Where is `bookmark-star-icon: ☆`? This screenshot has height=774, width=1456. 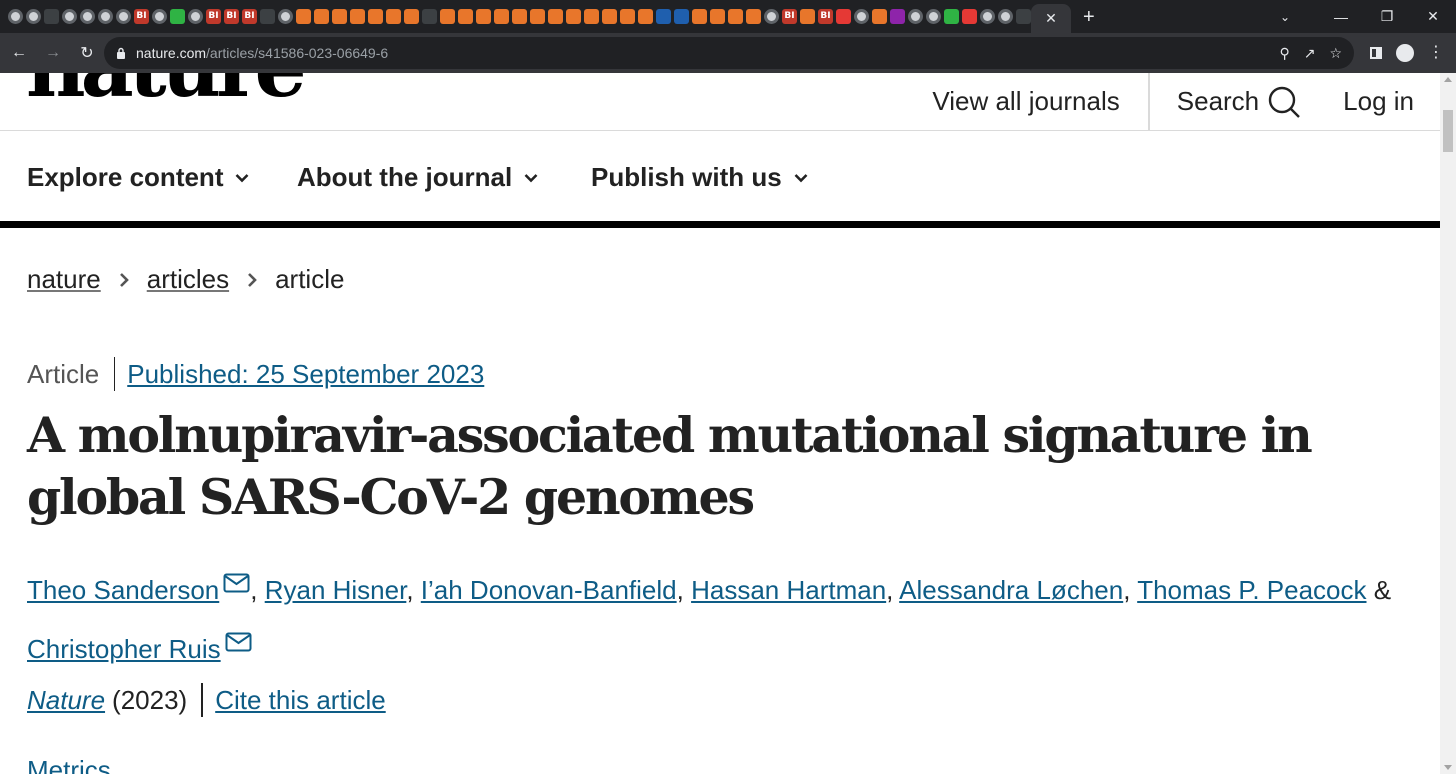 bookmark-star-icon: ☆ is located at coordinates (1335, 53).